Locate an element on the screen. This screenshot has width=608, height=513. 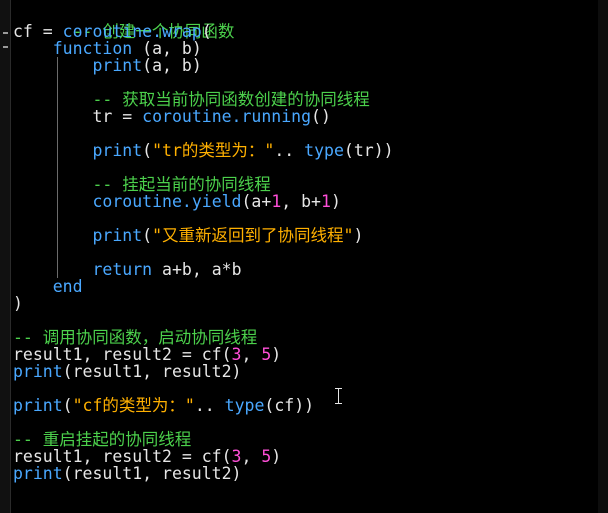
code-line-1: -- 创建一个协同函数 is located at coordinates (304, 23).